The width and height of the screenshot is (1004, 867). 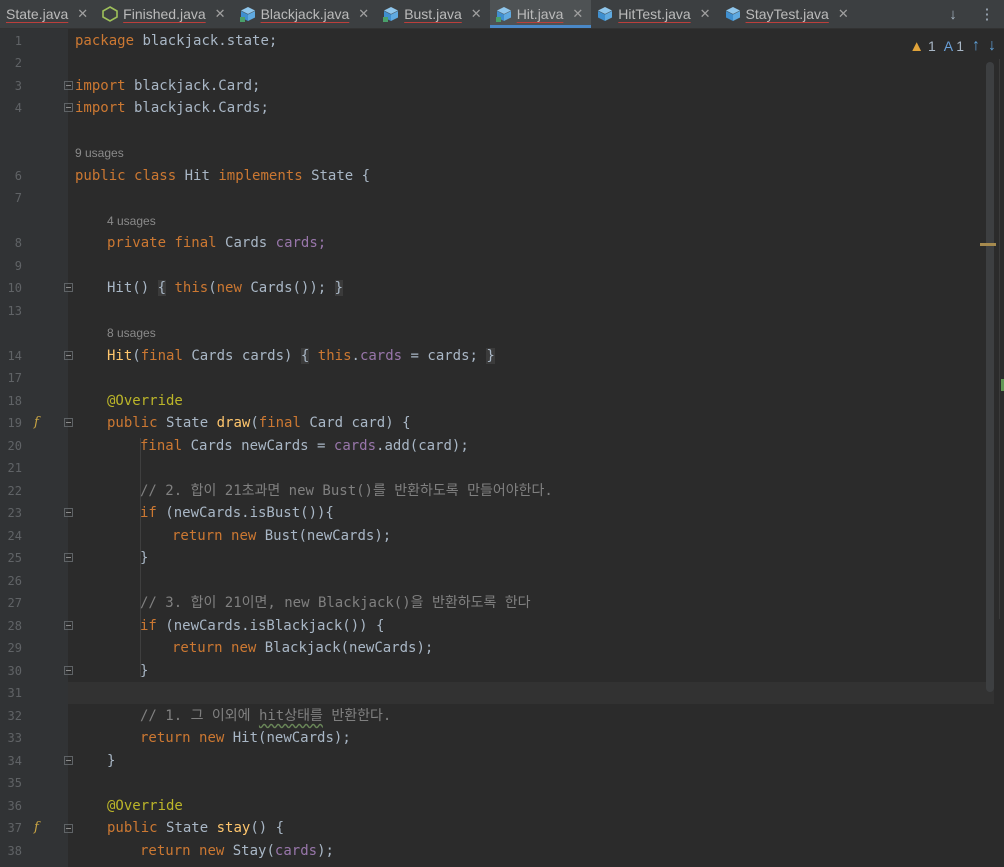 What do you see at coordinates (988, 244) in the screenshot?
I see `warning-stripe-marker` at bounding box center [988, 244].